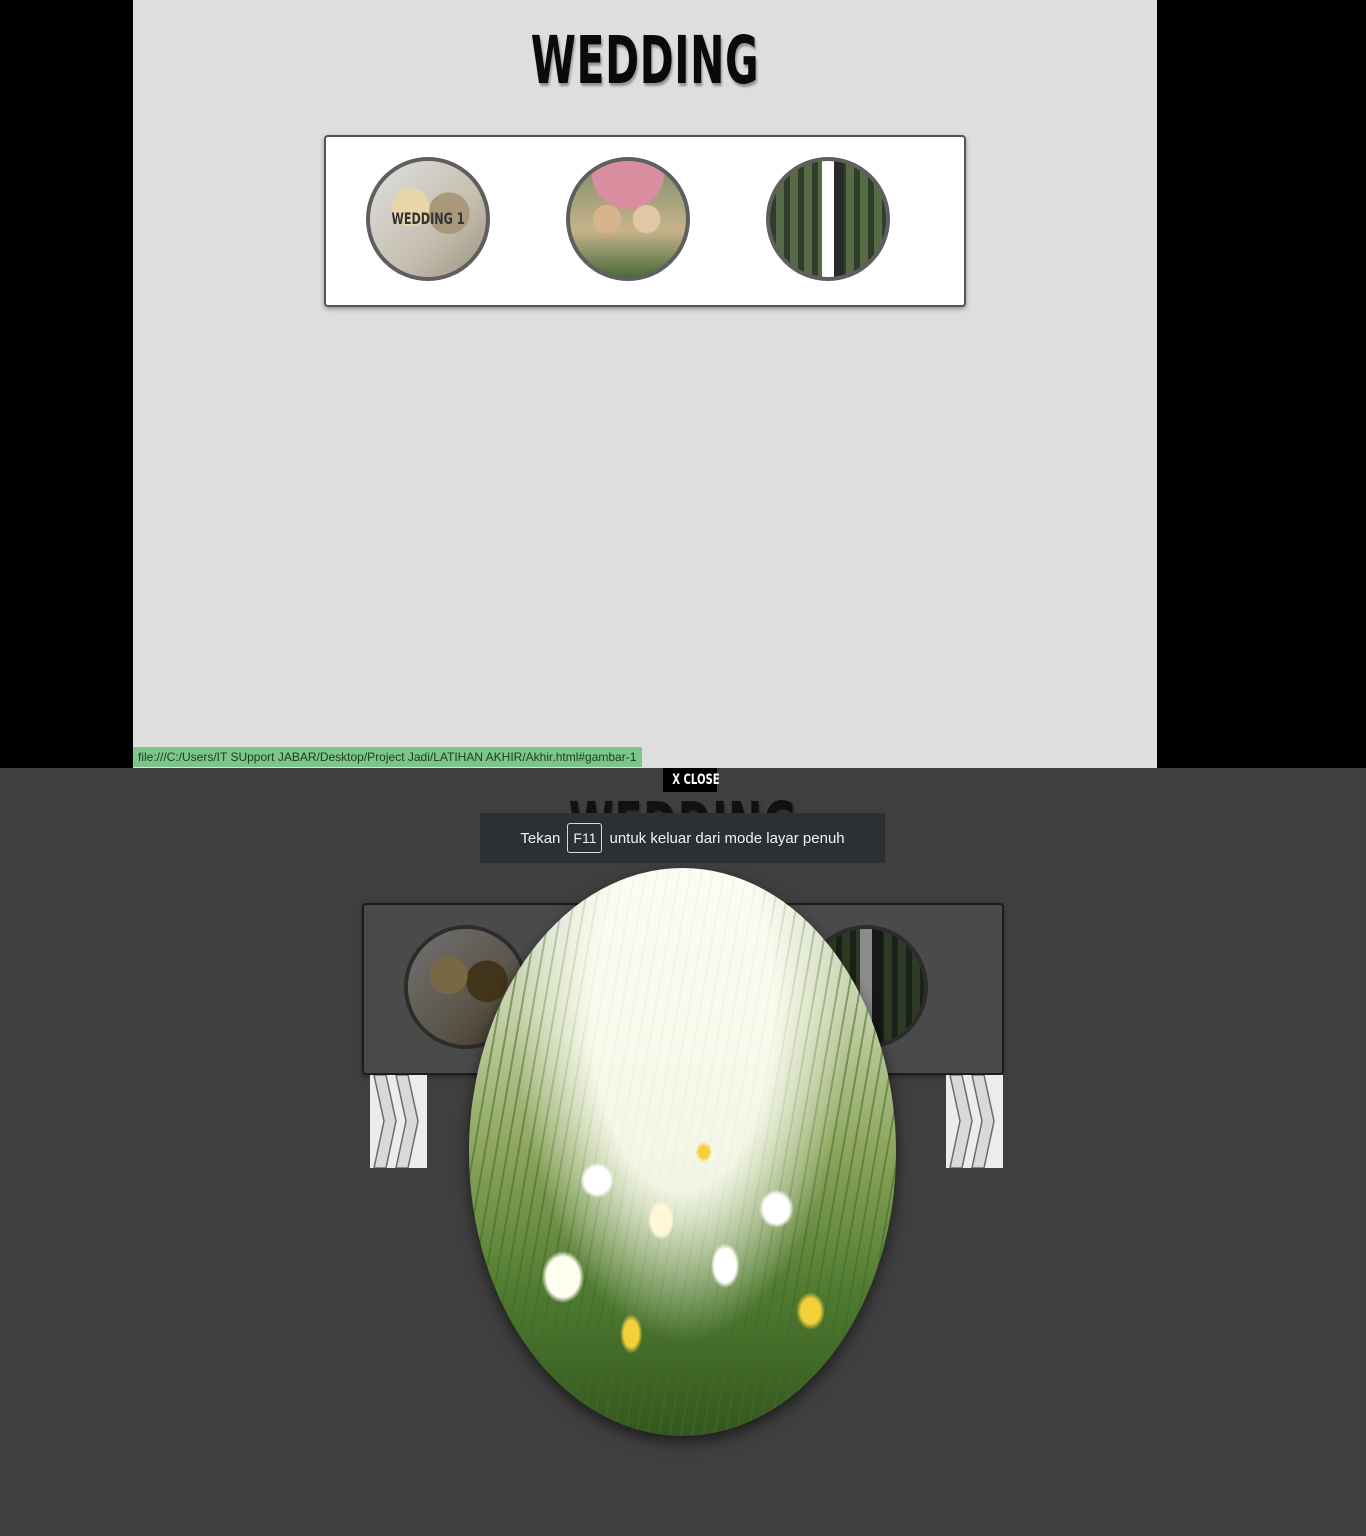  I want to click on f11-key-badge: F11, so click(585, 838).